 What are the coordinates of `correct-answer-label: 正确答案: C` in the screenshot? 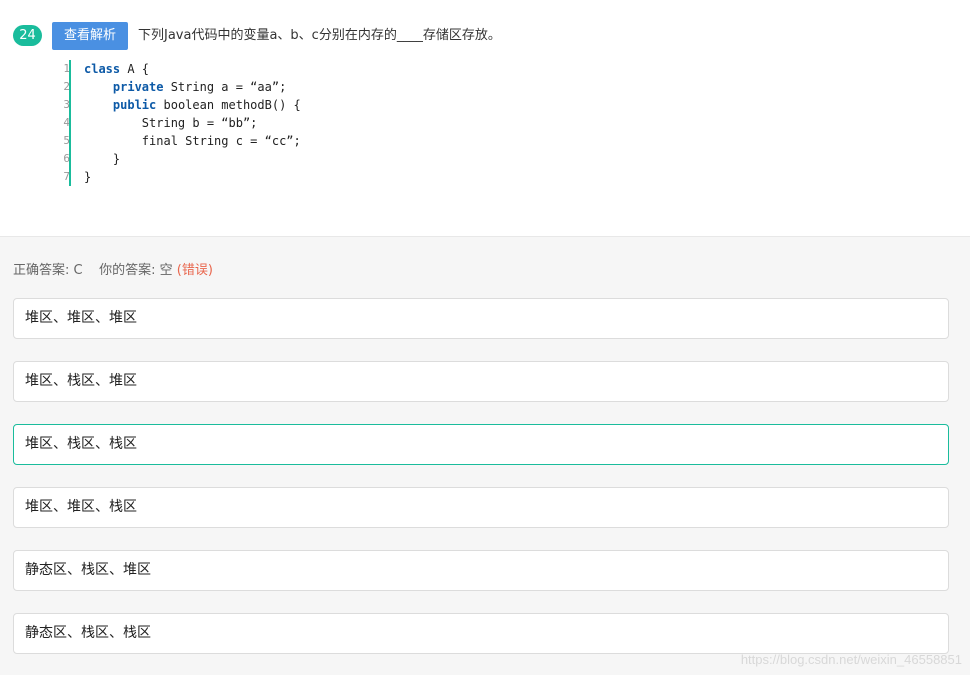 It's located at (48, 270).